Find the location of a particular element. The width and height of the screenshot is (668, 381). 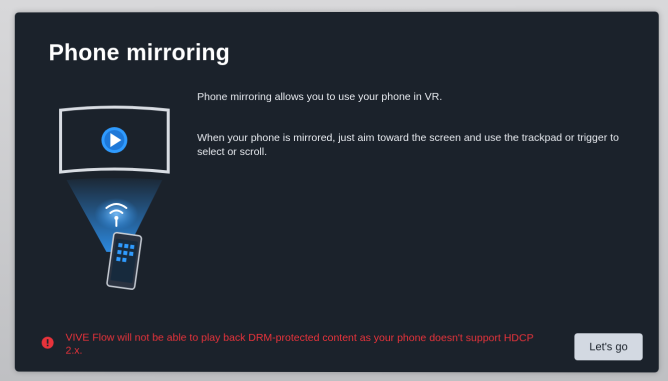

illustration-graphic is located at coordinates (120, 197).